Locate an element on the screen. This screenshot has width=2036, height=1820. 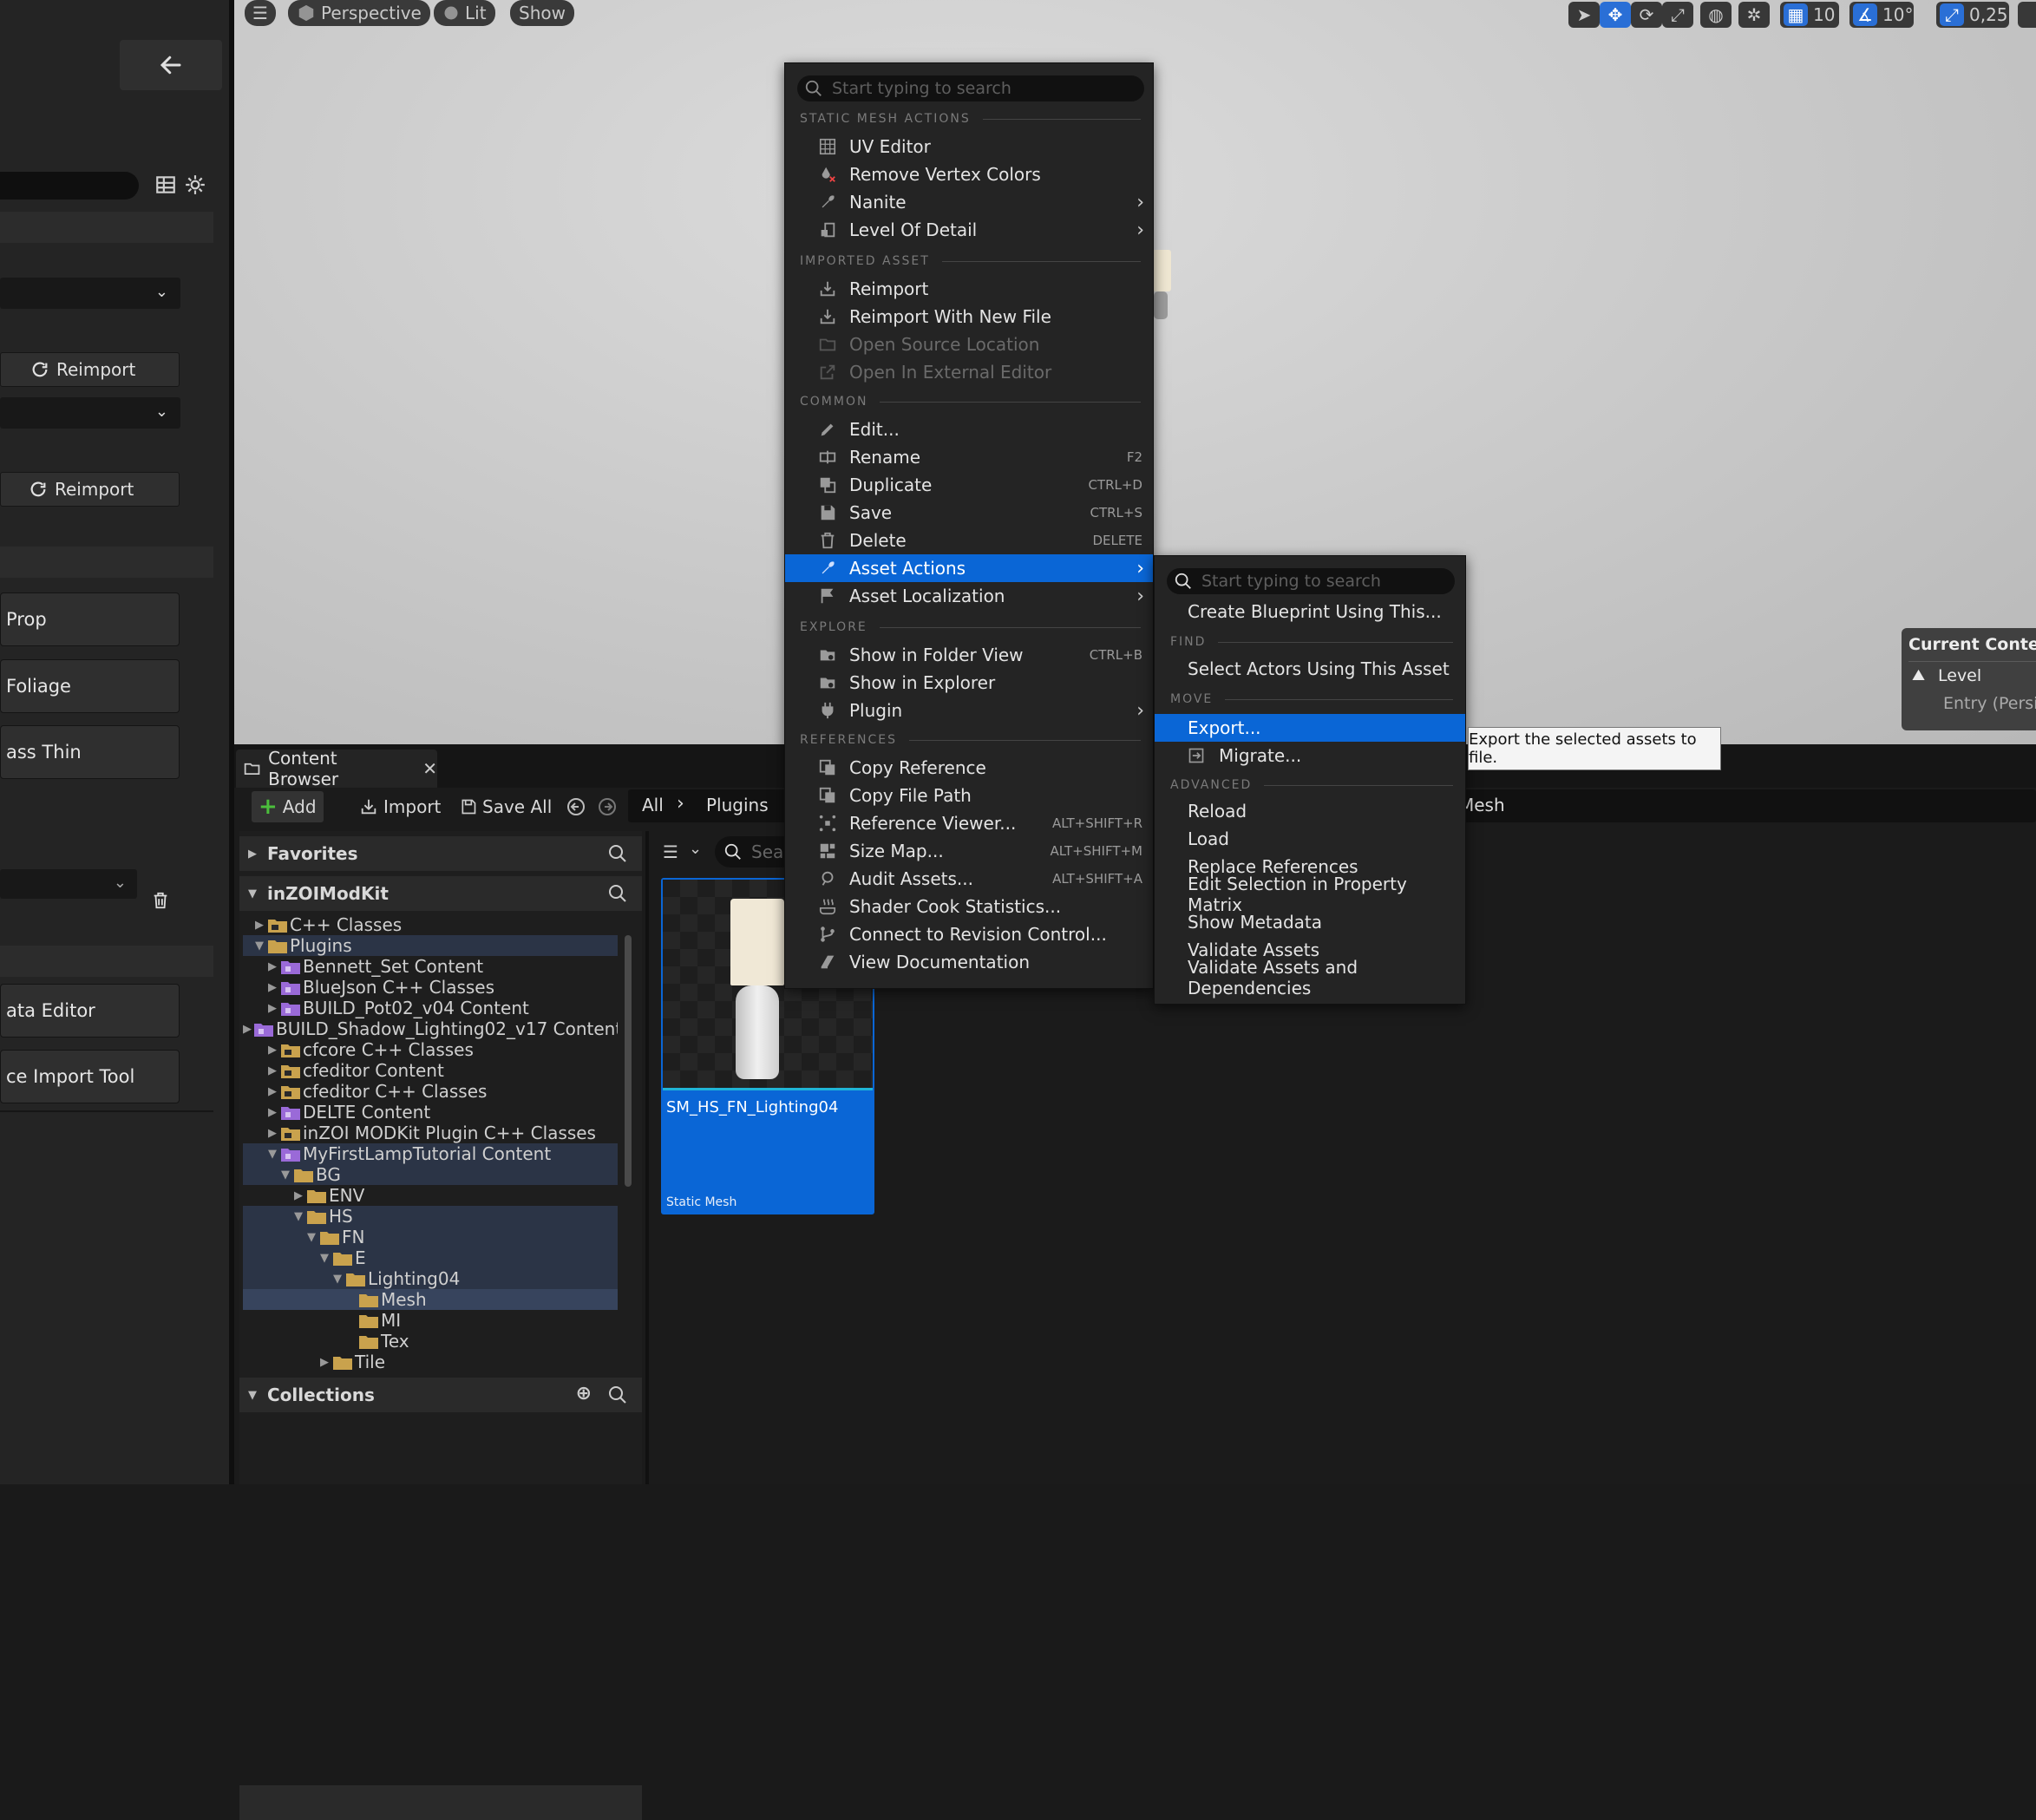
details-dropdown-1: ⌄ is located at coordinates (90, 293).